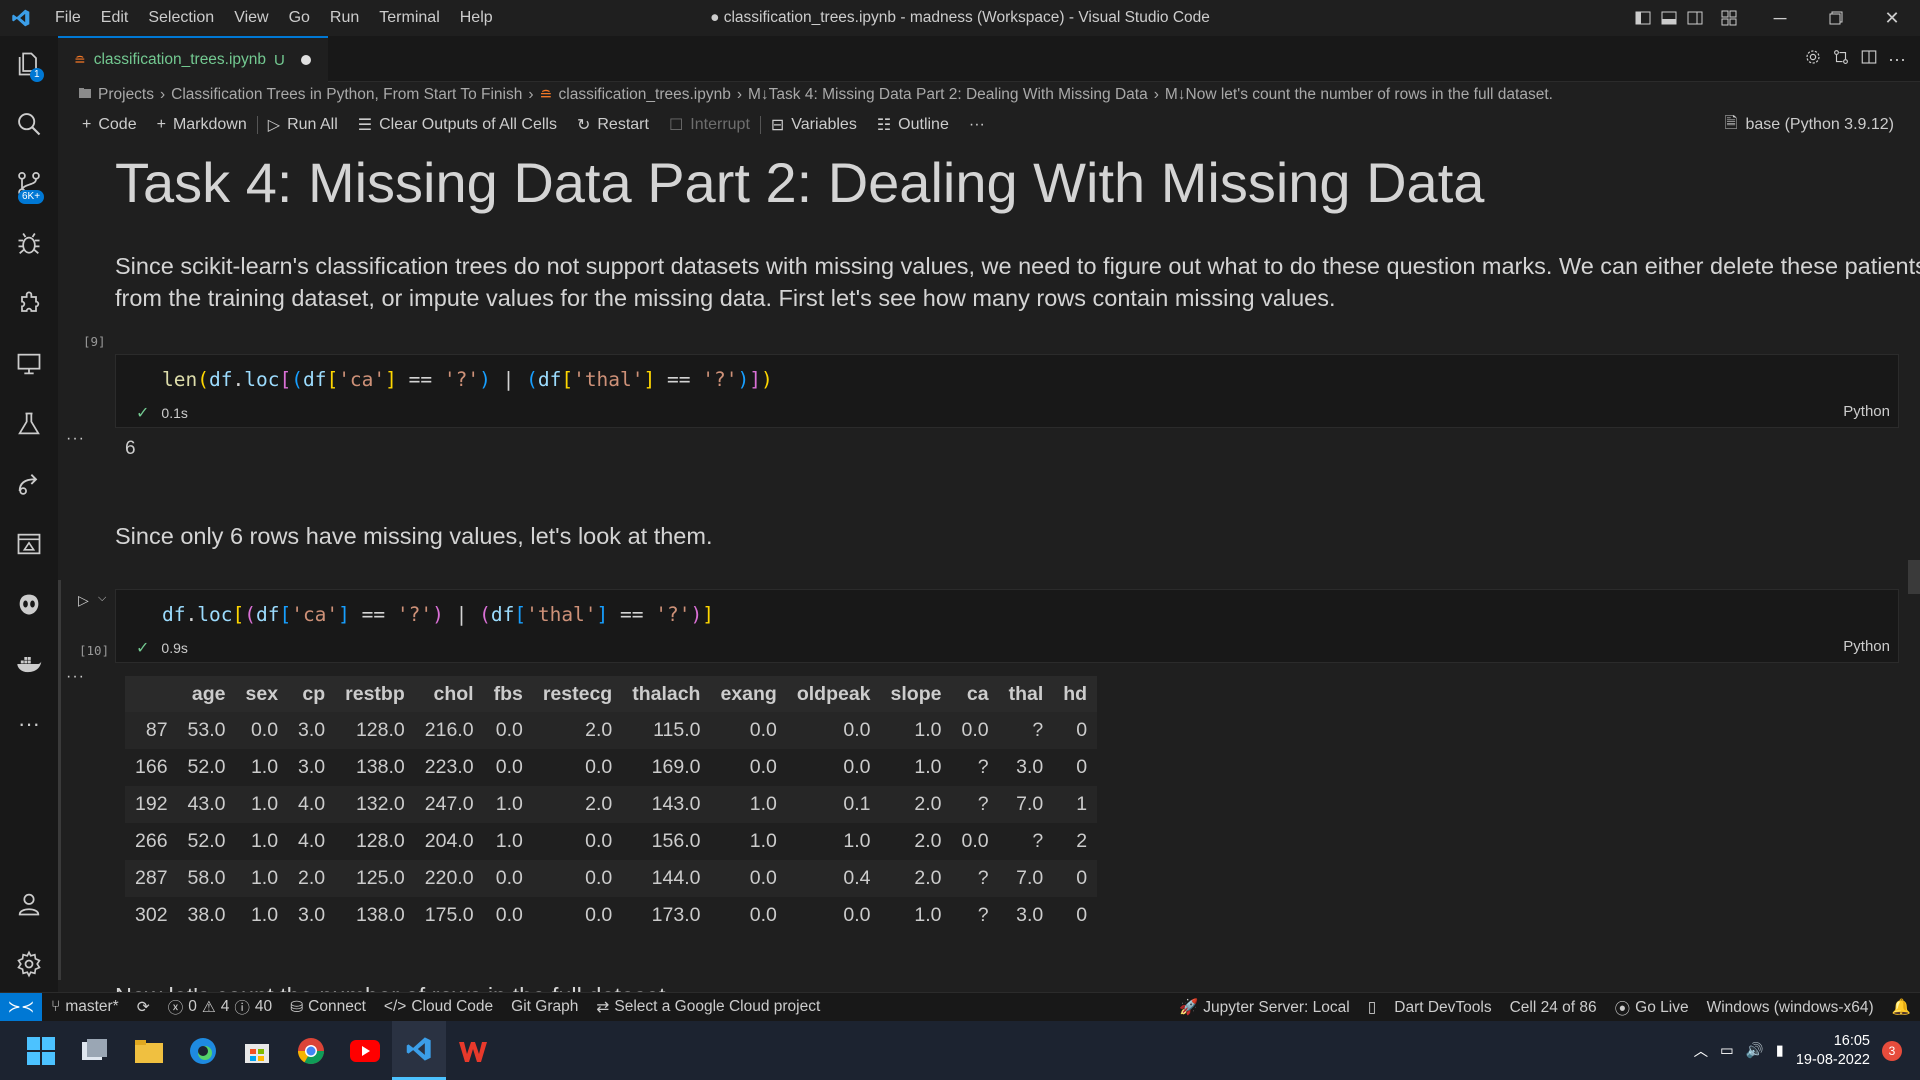 This screenshot has width=1920, height=1080. I want to click on menu-edit: Edit, so click(115, 18).